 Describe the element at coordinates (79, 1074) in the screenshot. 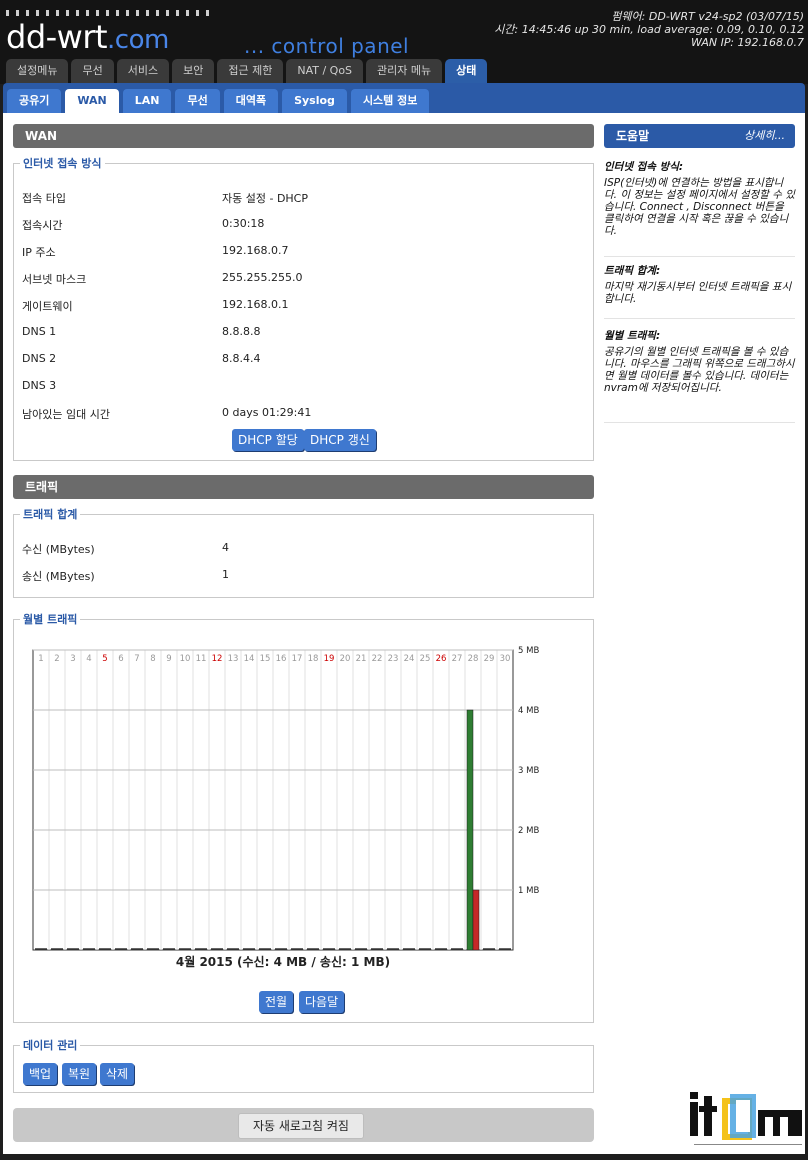

I see `restore-button: 복원` at that location.